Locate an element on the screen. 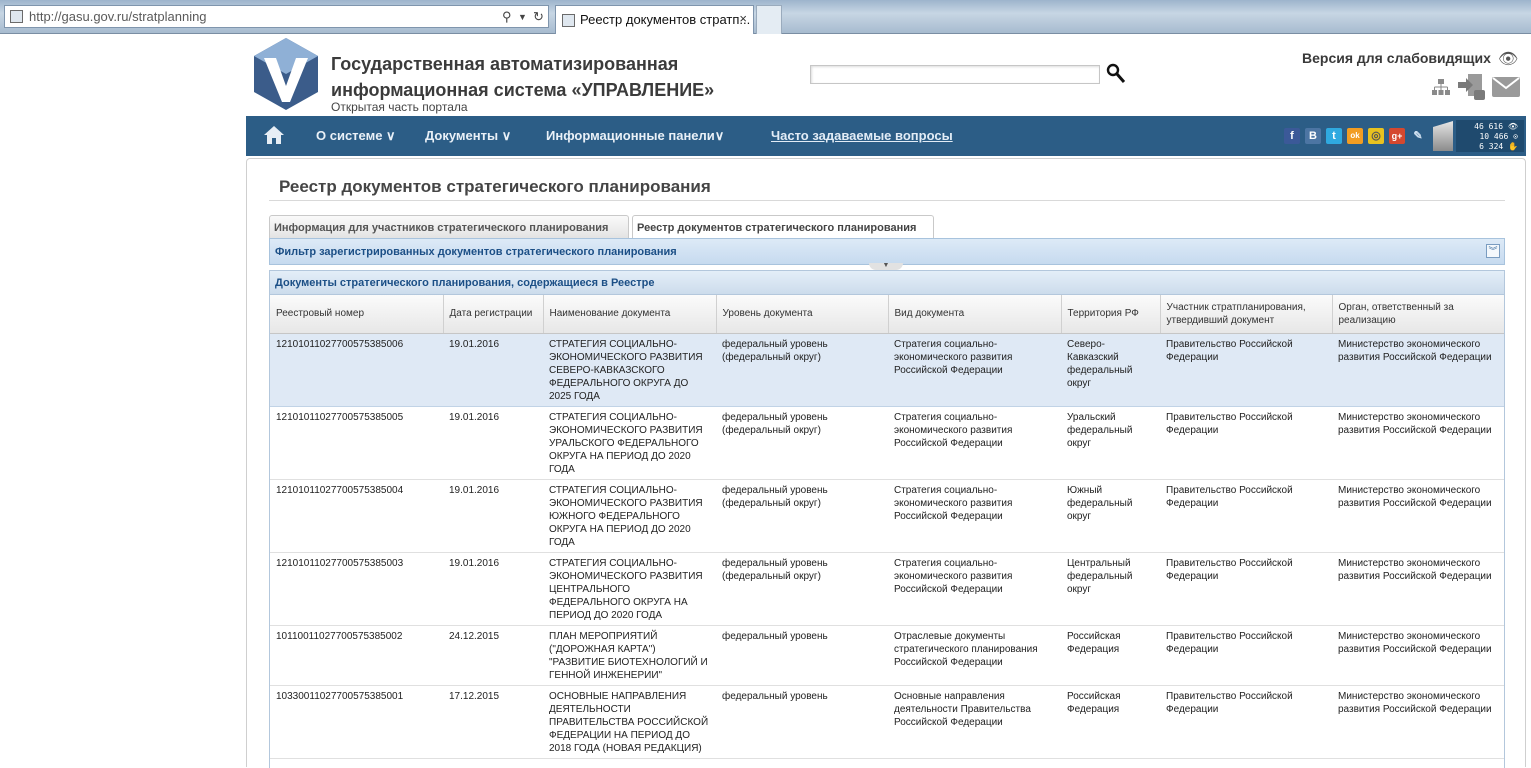 The height and width of the screenshot is (768, 1531). nav-info-panels: Информационные панели∨ is located at coordinates (635, 136).